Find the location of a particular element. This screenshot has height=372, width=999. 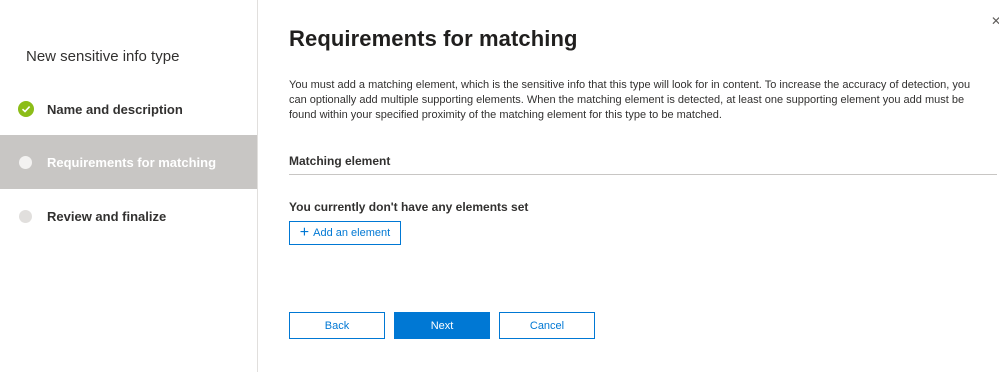

step-label: Requirements for matching is located at coordinates (132, 162).